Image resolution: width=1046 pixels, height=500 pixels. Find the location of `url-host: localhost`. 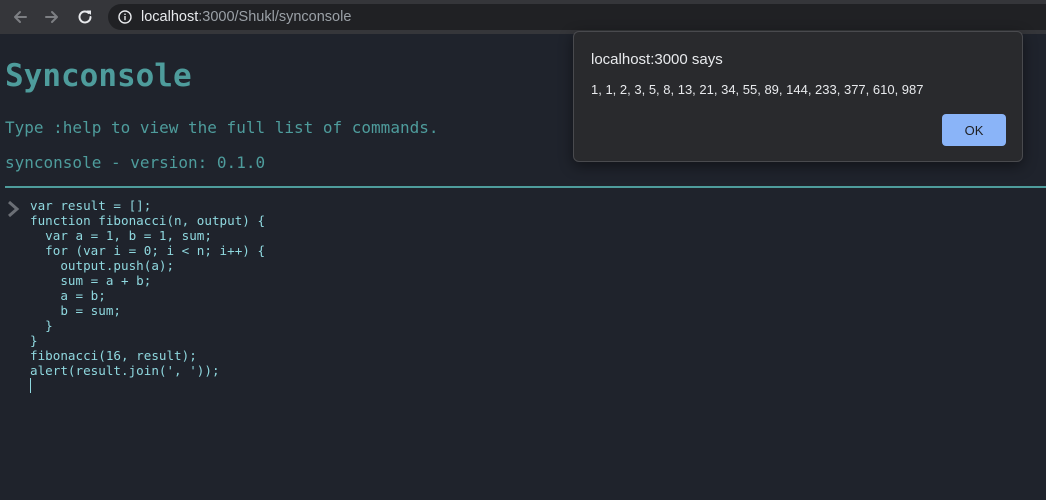

url-host: localhost is located at coordinates (170, 17).